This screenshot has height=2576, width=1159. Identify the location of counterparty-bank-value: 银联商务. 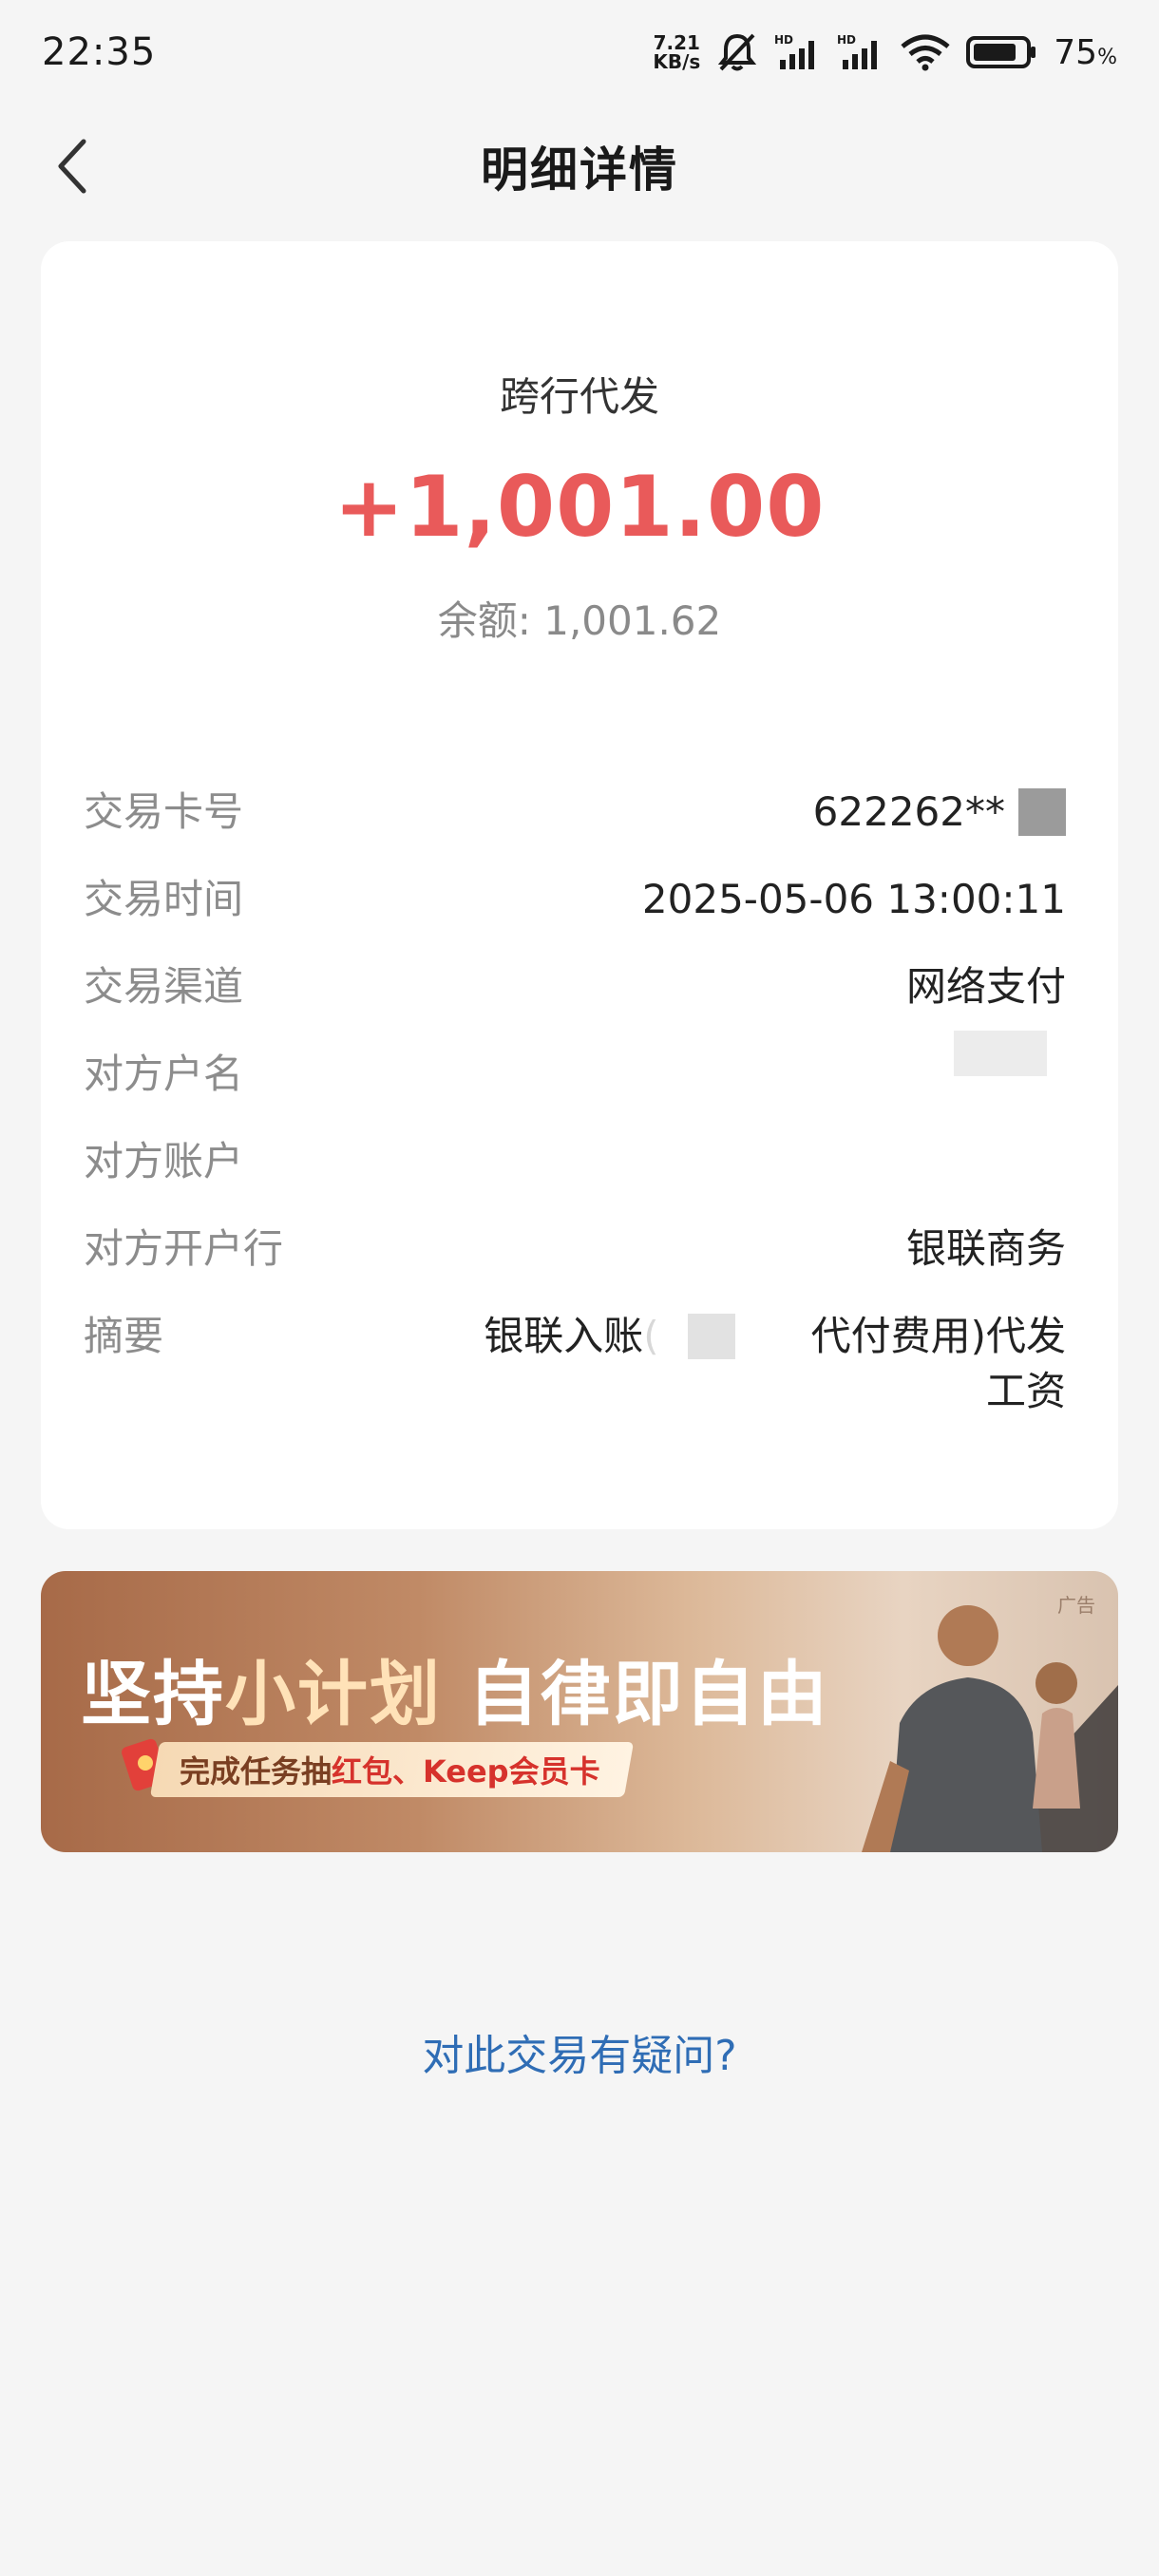
(985, 1248).